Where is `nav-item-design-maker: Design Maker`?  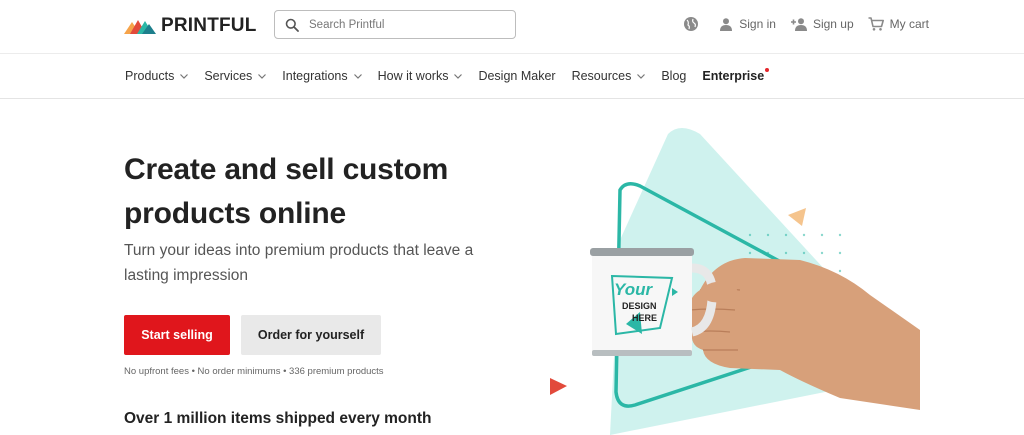 nav-item-design-maker: Design Maker is located at coordinates (516, 76).